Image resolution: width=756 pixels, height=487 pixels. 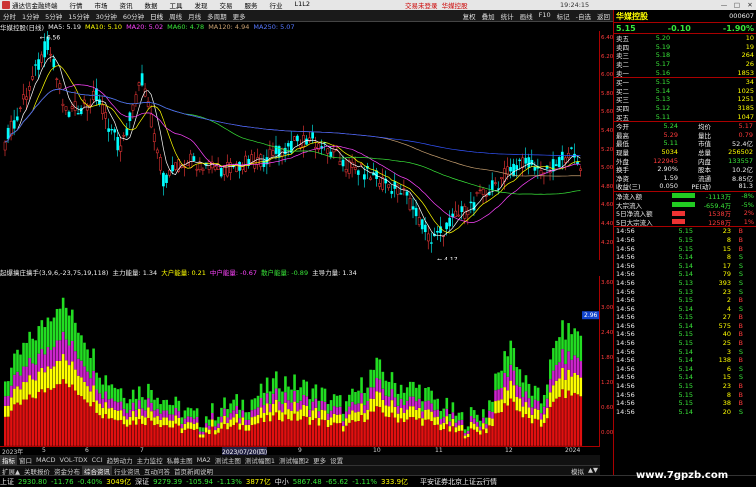 I want to click on bottom-tool-button: ▲▼, so click(x=593, y=471).